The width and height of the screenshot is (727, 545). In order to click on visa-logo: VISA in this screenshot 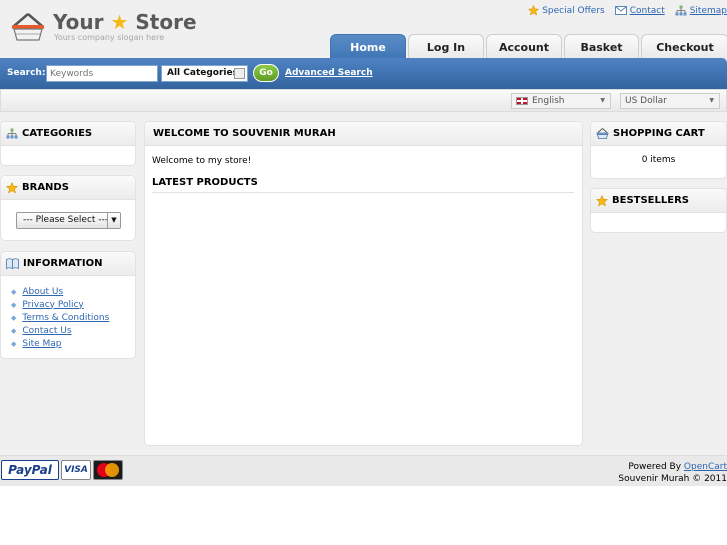, I will do `click(76, 470)`.